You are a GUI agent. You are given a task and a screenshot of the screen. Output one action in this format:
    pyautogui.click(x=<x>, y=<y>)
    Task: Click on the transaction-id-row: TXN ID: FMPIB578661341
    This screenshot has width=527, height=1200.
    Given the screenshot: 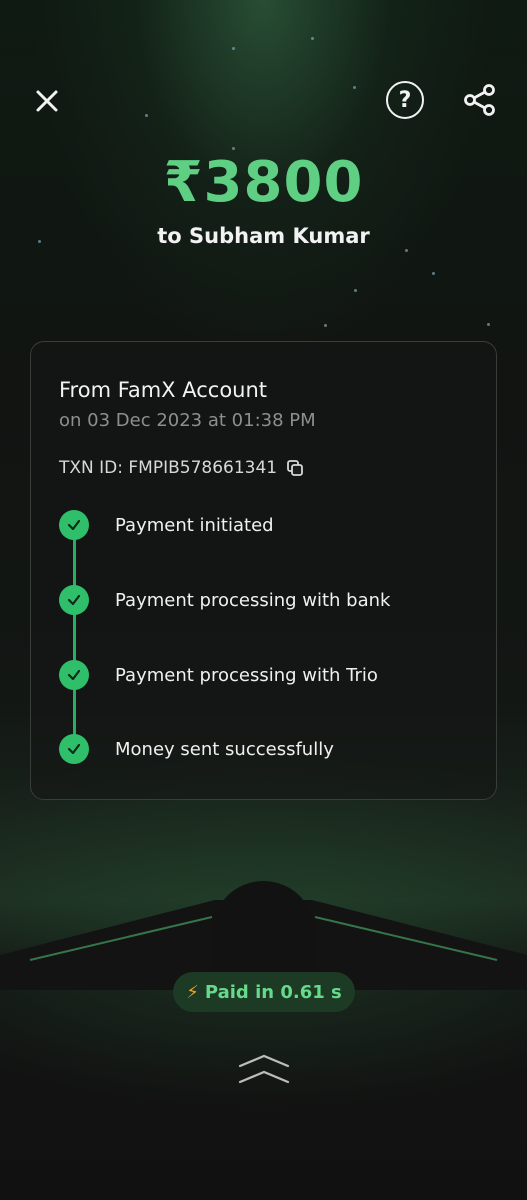 What is the action you would take?
    pyautogui.click(x=181, y=468)
    